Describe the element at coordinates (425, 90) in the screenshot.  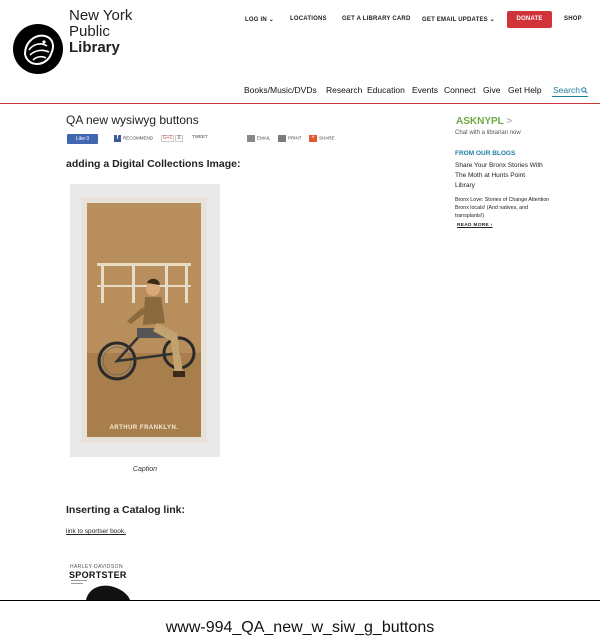
I see `nav-item-events: Events` at that location.